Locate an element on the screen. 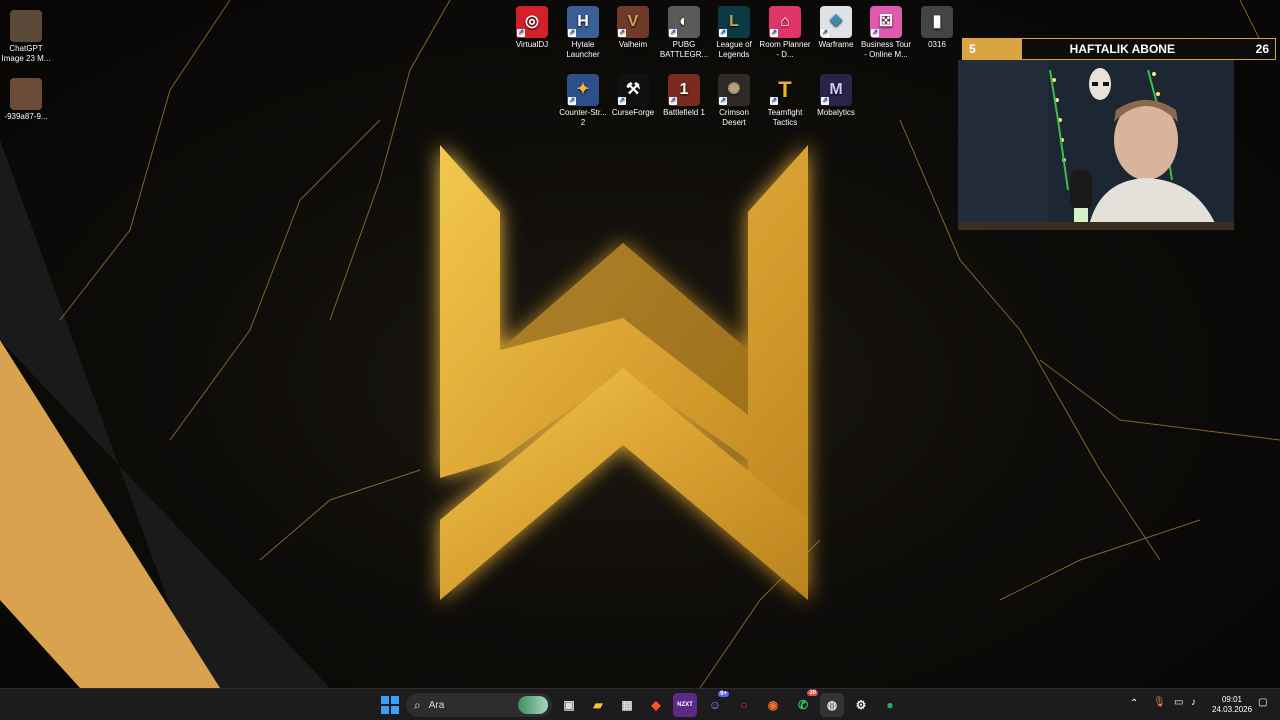 This screenshot has height=720, width=1280. subscriber-goal-bar: 5 HAFTALIK ABONE 26 is located at coordinates (1119, 49).